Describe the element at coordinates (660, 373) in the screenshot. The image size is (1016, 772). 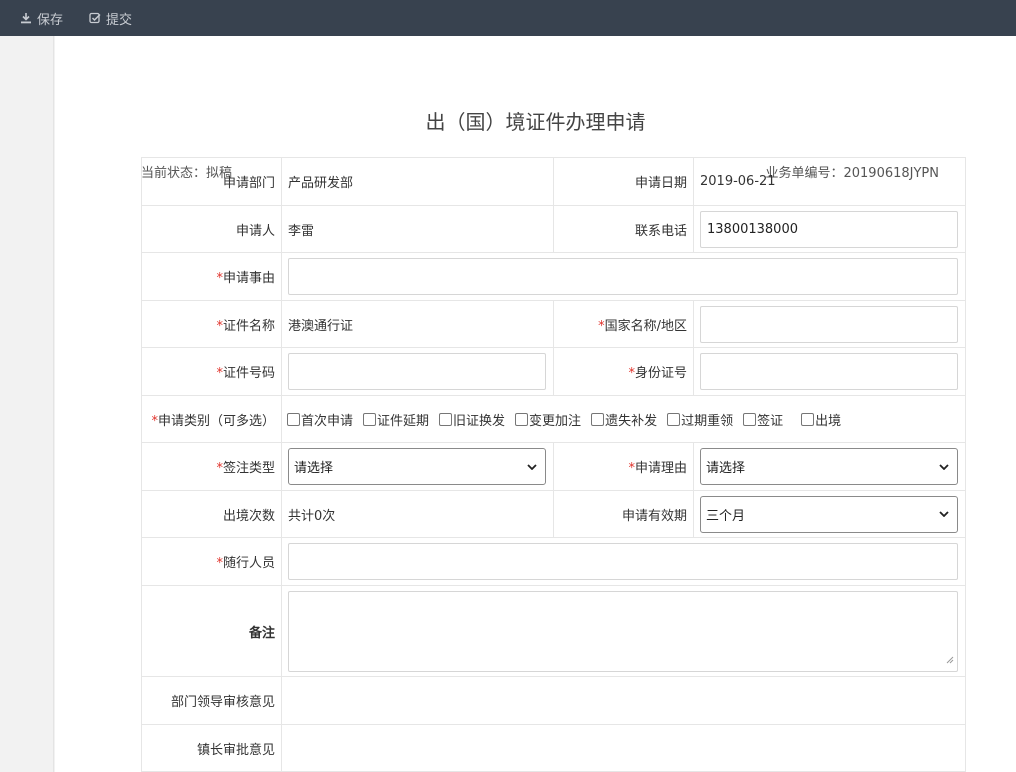
I see `id-no-label: 身份证号` at that location.